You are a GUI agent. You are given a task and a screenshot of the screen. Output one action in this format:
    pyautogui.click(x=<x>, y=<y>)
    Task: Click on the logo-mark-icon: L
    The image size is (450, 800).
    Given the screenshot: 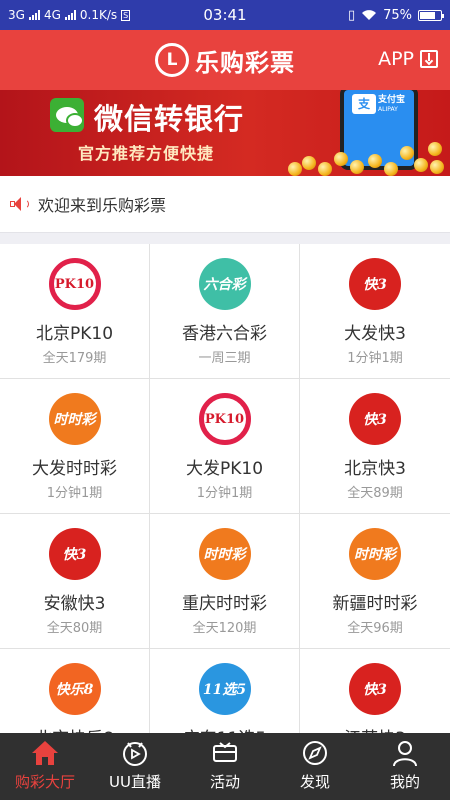 What is the action you would take?
    pyautogui.click(x=172, y=60)
    